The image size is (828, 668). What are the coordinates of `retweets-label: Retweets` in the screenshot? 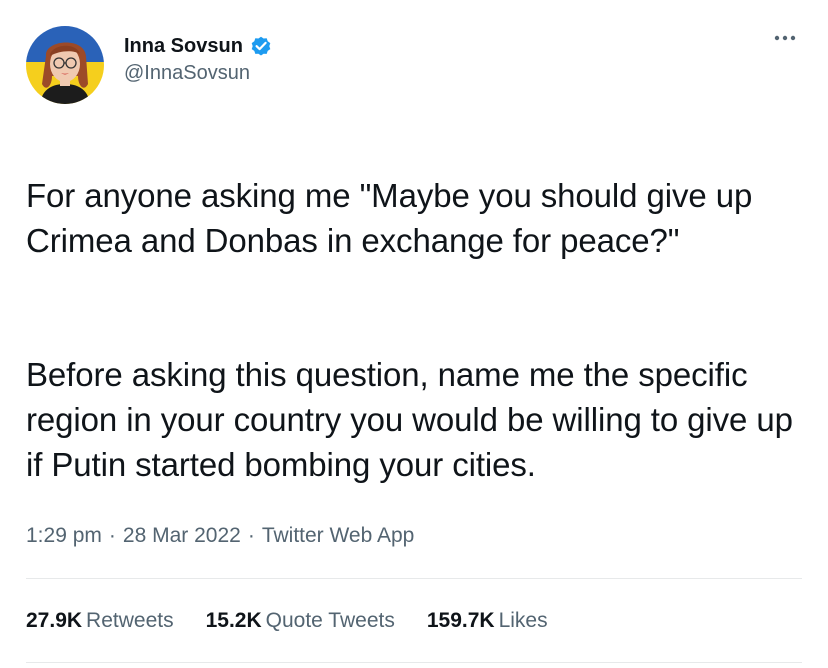 It's located at (130, 620).